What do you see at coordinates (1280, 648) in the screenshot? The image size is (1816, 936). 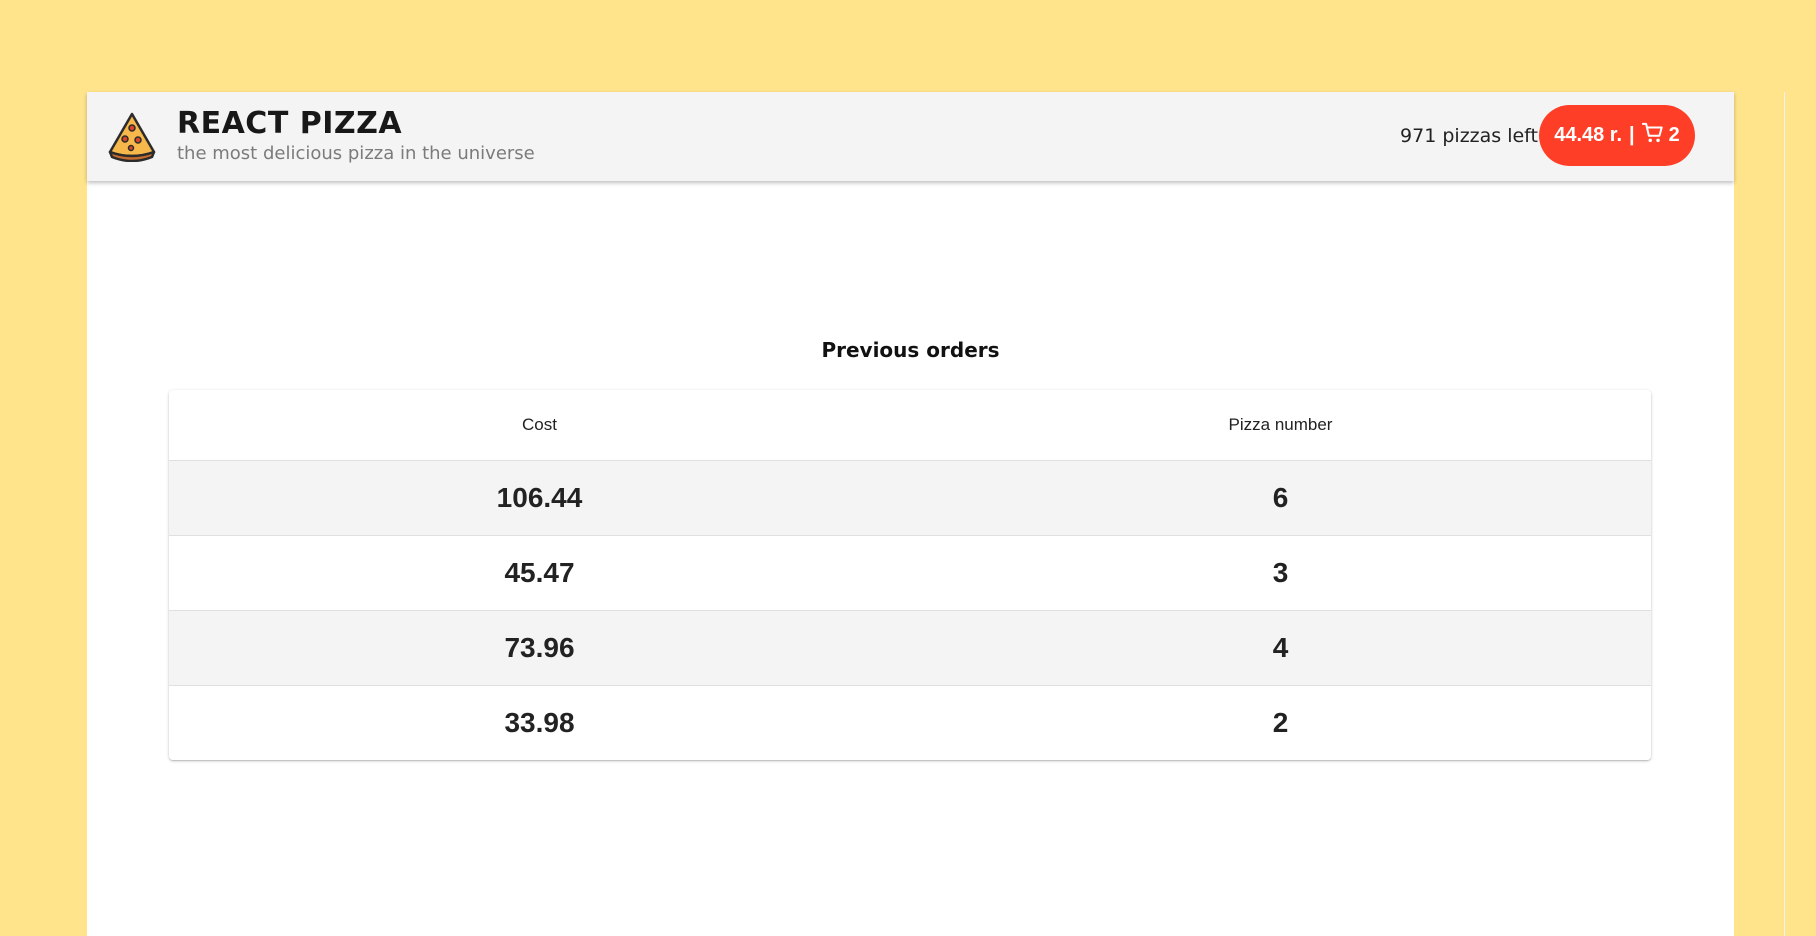 I see `pizza-number-cell: 4` at bounding box center [1280, 648].